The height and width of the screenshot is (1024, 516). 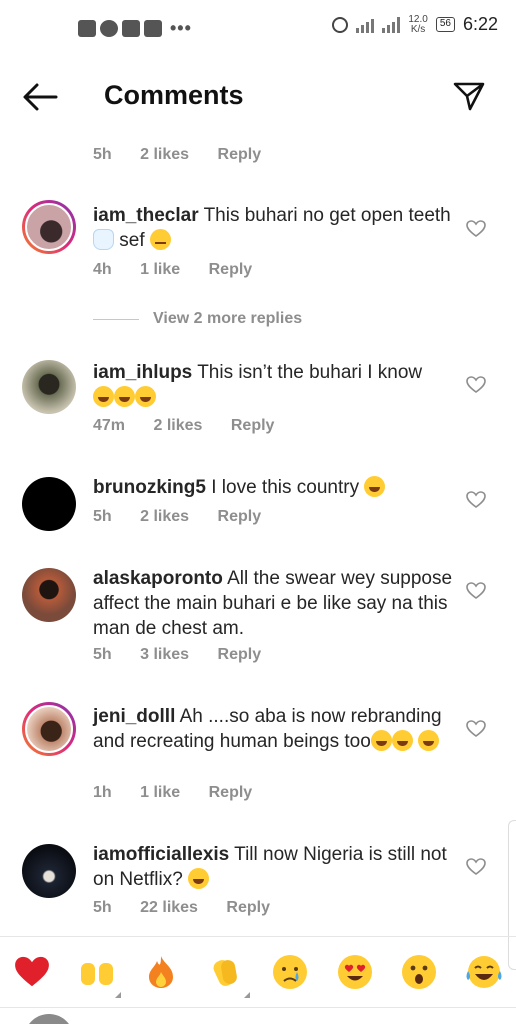 What do you see at coordinates (161, 972) in the screenshot?
I see `fire-emoji` at bounding box center [161, 972].